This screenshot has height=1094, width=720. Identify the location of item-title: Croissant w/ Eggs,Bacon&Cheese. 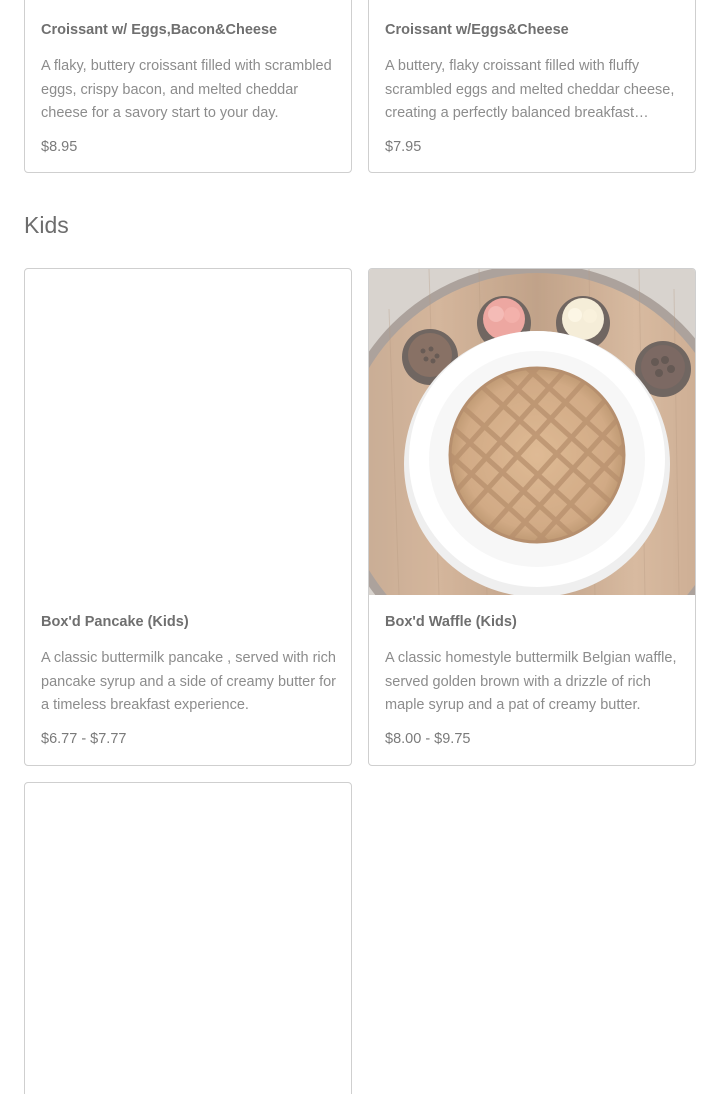
(159, 30).